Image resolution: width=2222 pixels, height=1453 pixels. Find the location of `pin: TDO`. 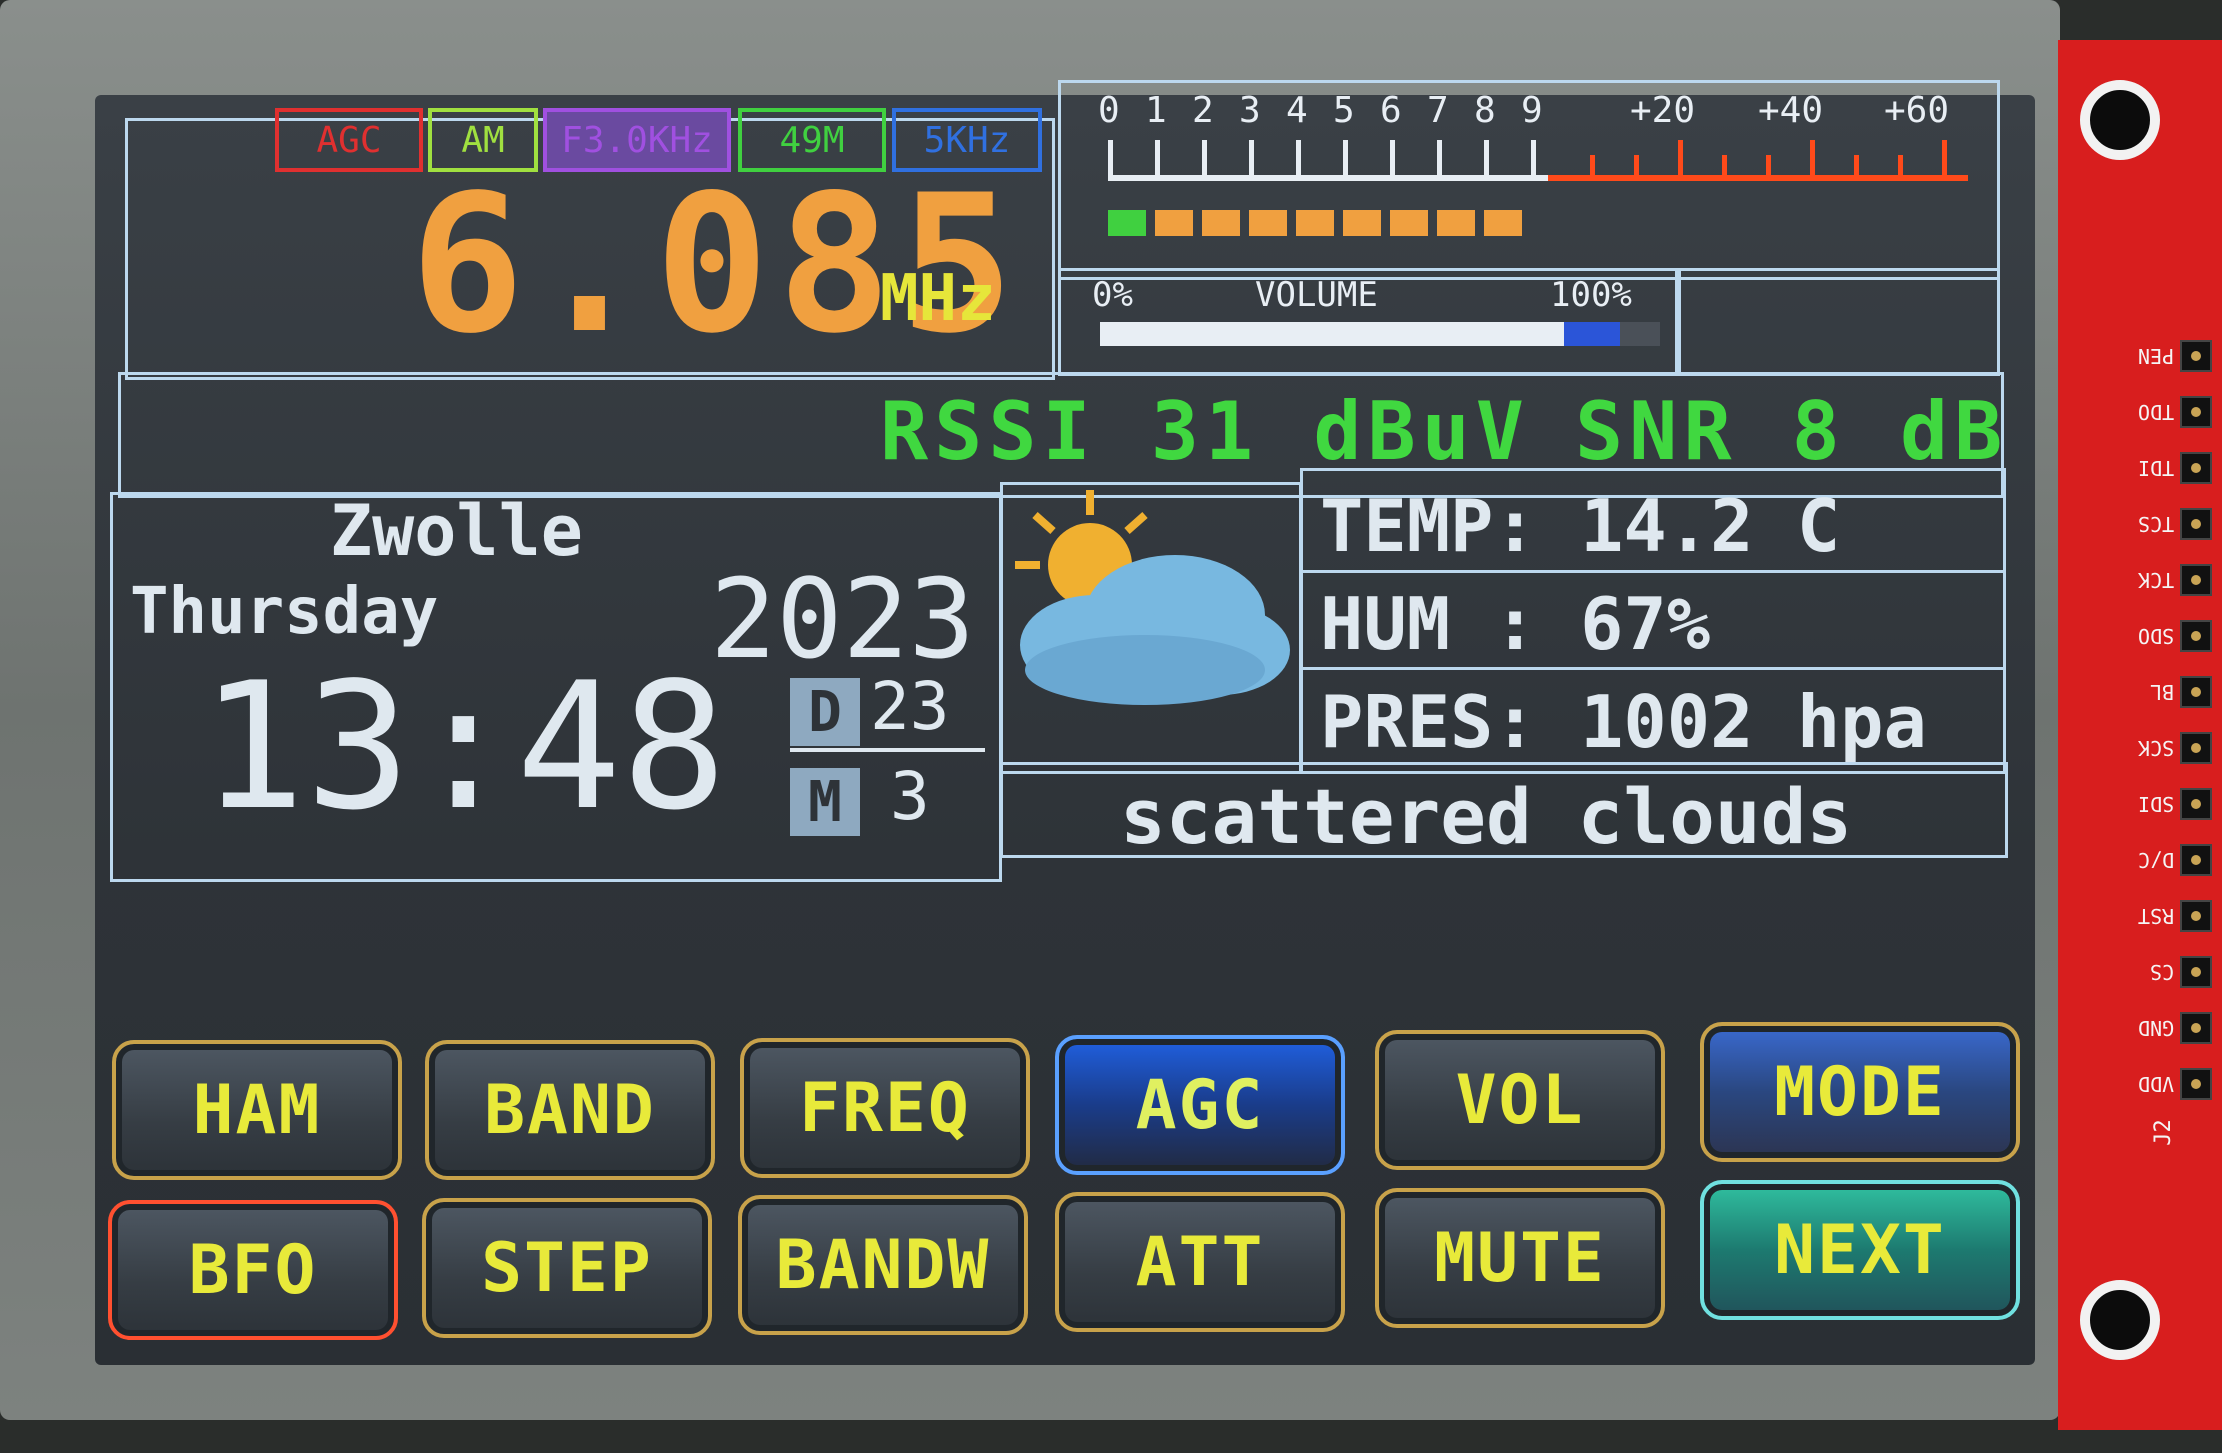

pin: TDO is located at coordinates (2178, 414).